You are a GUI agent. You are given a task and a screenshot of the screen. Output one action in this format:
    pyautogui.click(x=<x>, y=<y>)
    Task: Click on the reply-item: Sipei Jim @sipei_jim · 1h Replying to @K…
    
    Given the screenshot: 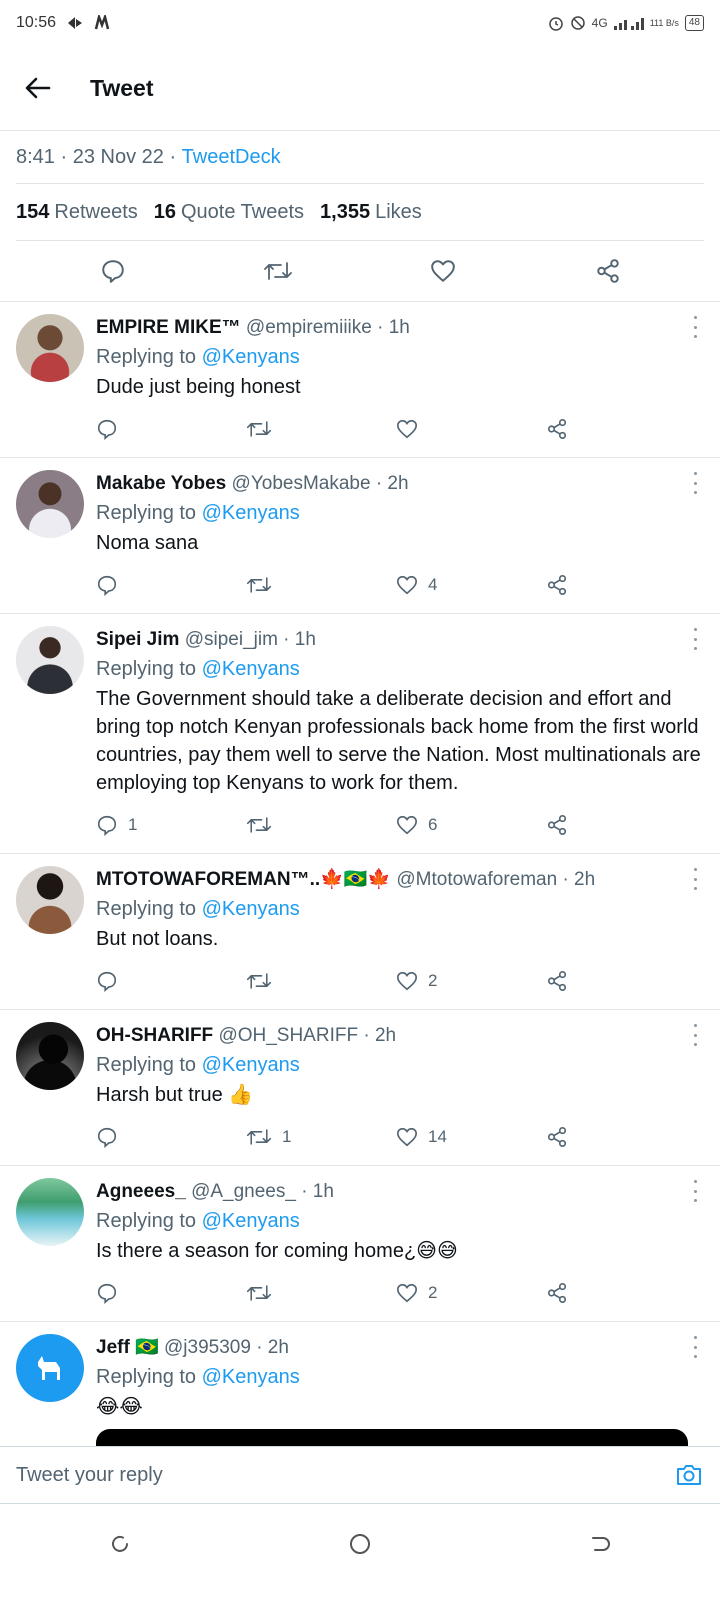 What is the action you would take?
    pyautogui.click(x=360, y=734)
    